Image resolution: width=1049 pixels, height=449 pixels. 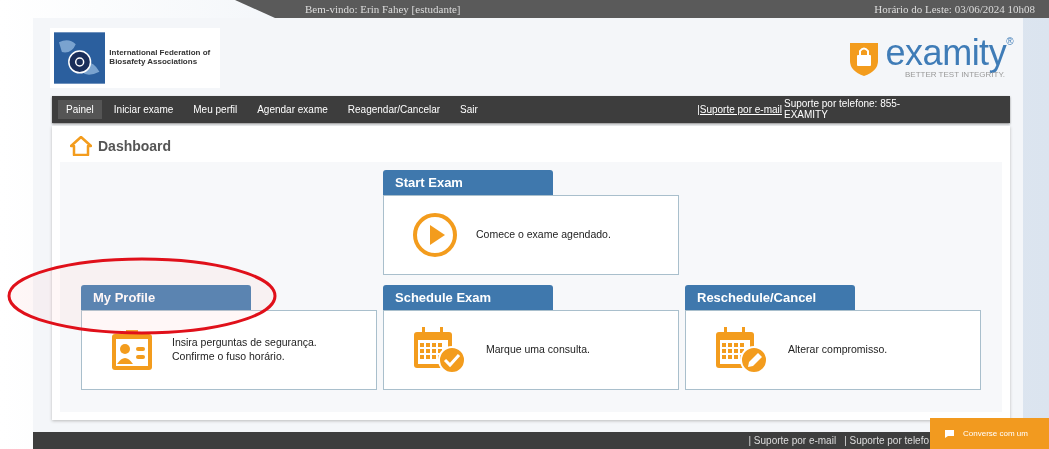 I want to click on time-text: Horário do Leste: 03/06/2024 10h08, so click(x=954, y=9).